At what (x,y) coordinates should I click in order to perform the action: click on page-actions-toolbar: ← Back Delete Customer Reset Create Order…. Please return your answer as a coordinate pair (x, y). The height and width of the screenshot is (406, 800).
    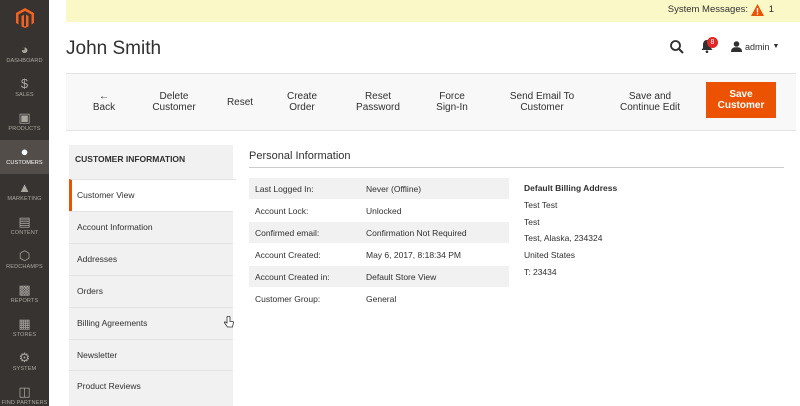
    Looking at the image, I should click on (431, 102).